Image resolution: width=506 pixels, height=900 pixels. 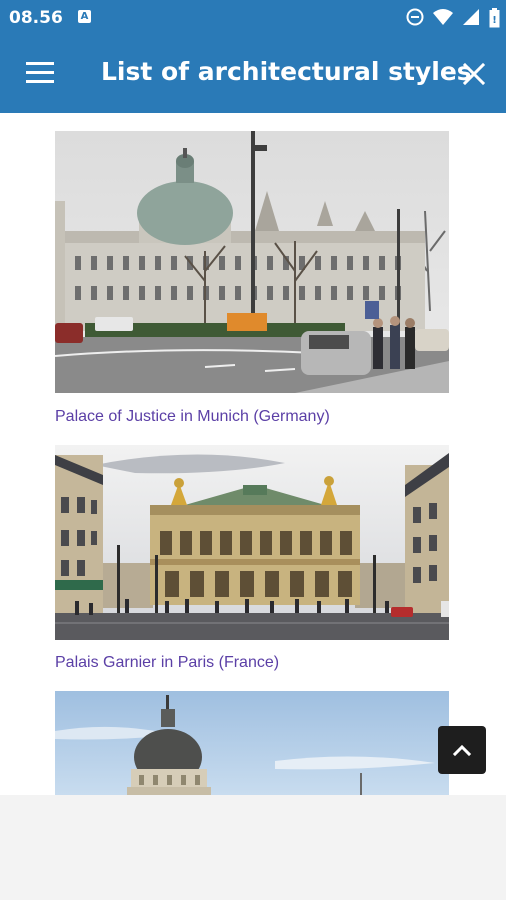 I want to click on scroll-to-top-button, so click(x=462, y=750).